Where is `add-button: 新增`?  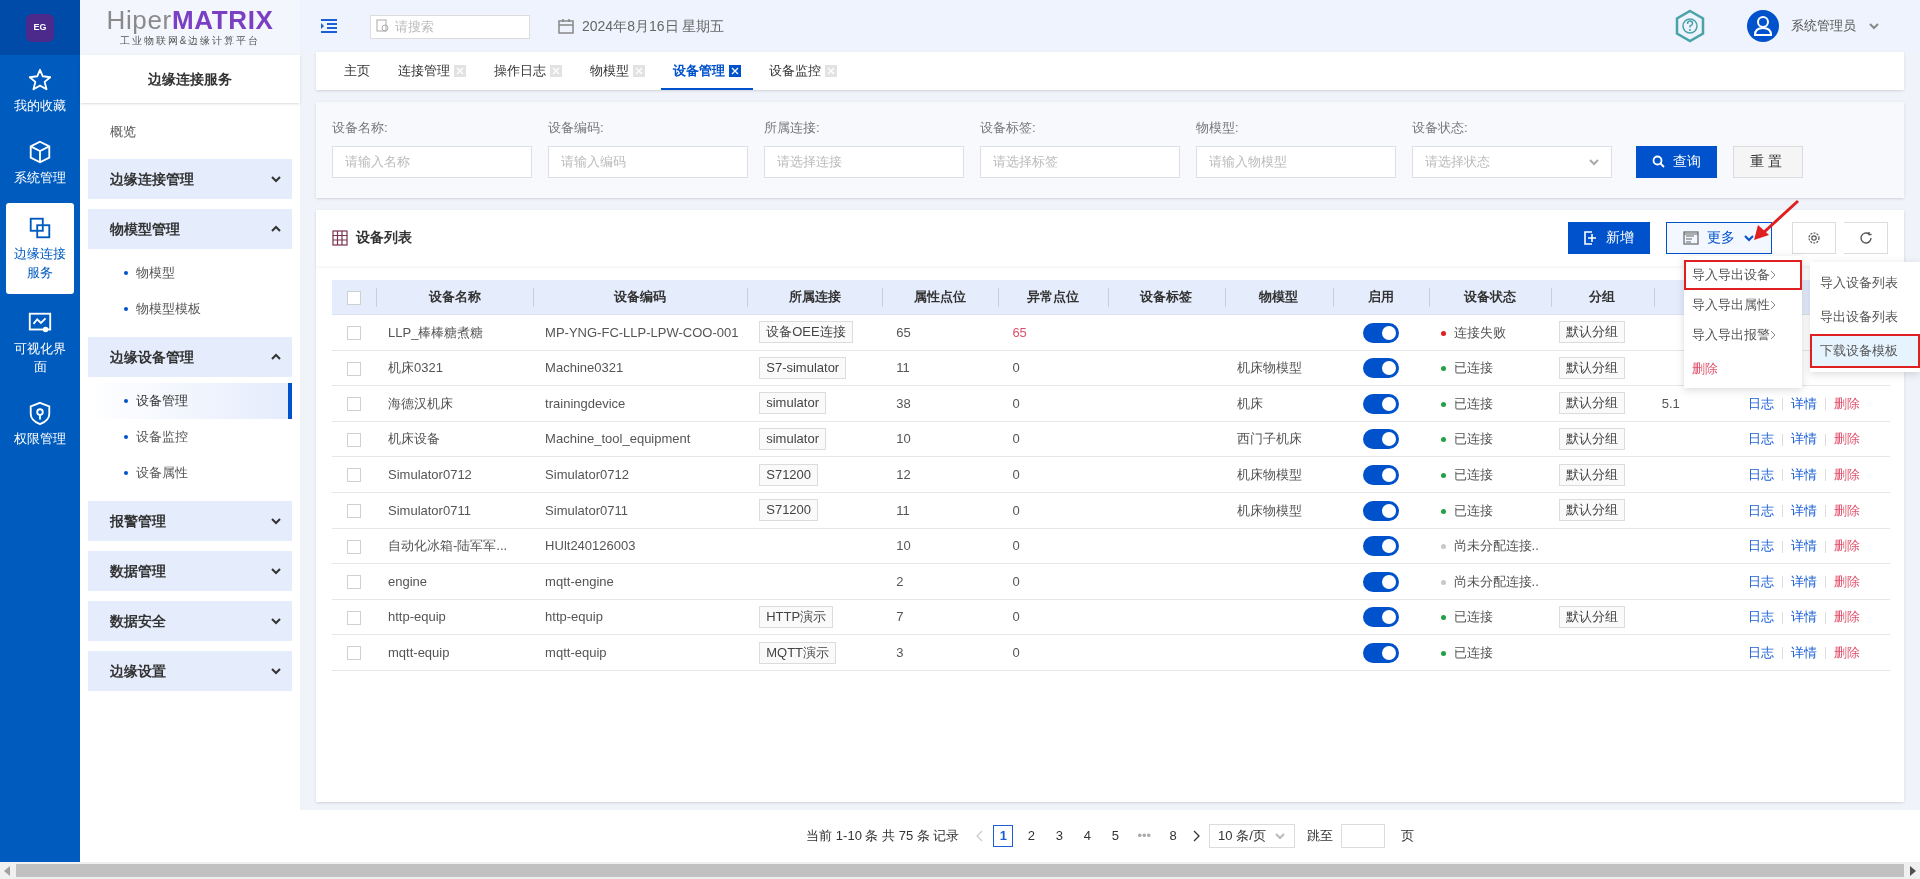
add-button: 新增 is located at coordinates (1609, 237).